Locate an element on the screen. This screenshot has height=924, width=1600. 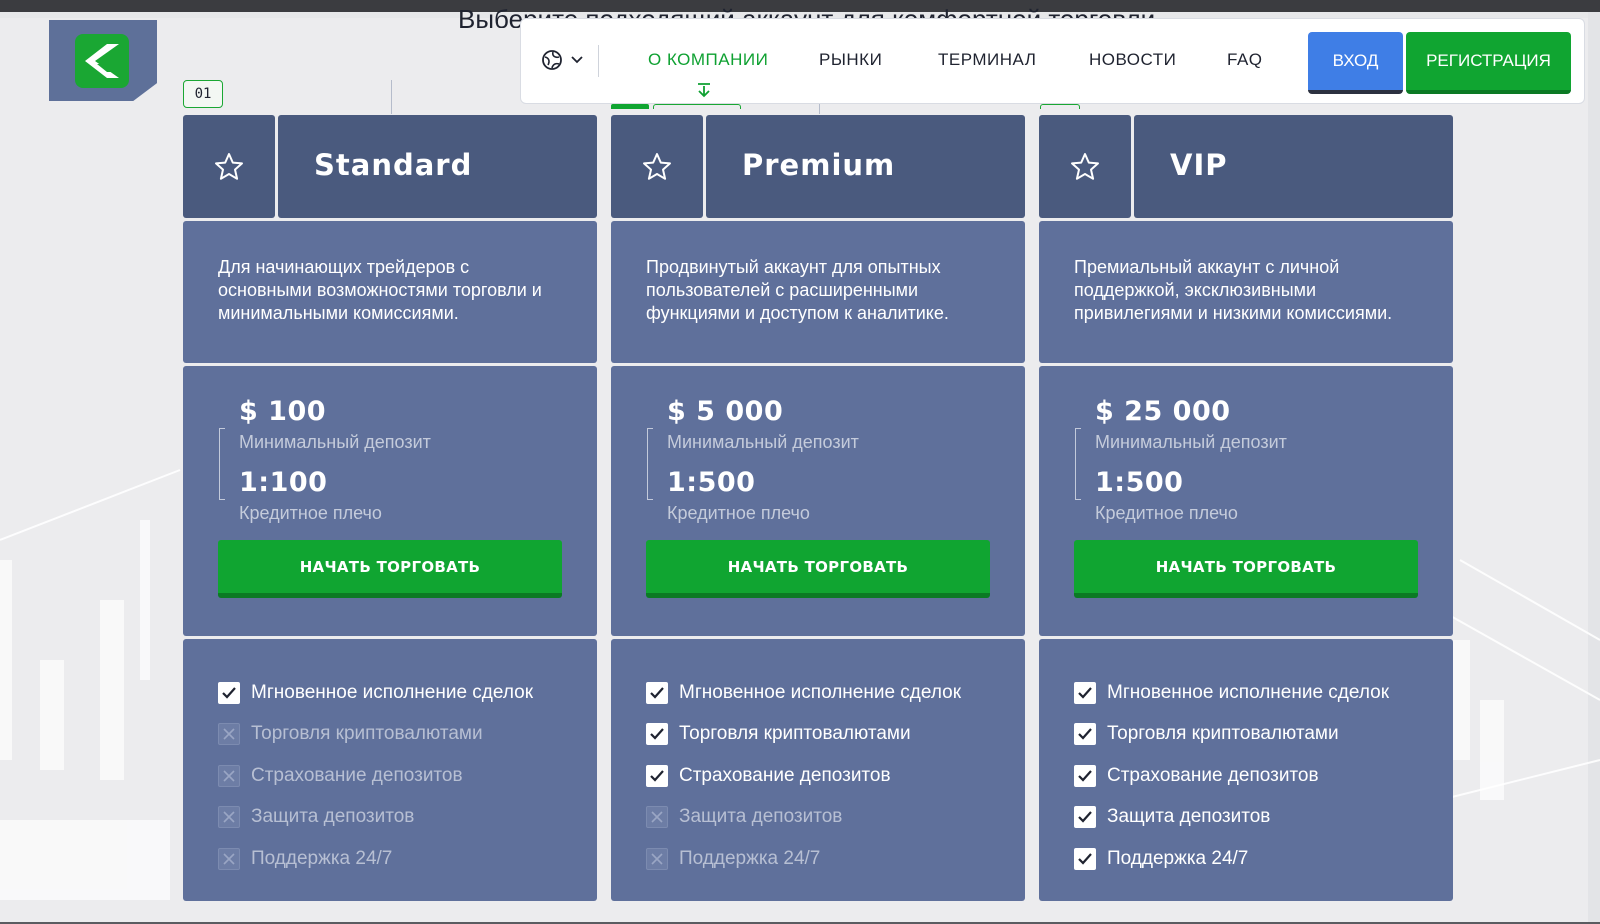
nav-item-markets: РЫНКИ is located at coordinates (850, 60).